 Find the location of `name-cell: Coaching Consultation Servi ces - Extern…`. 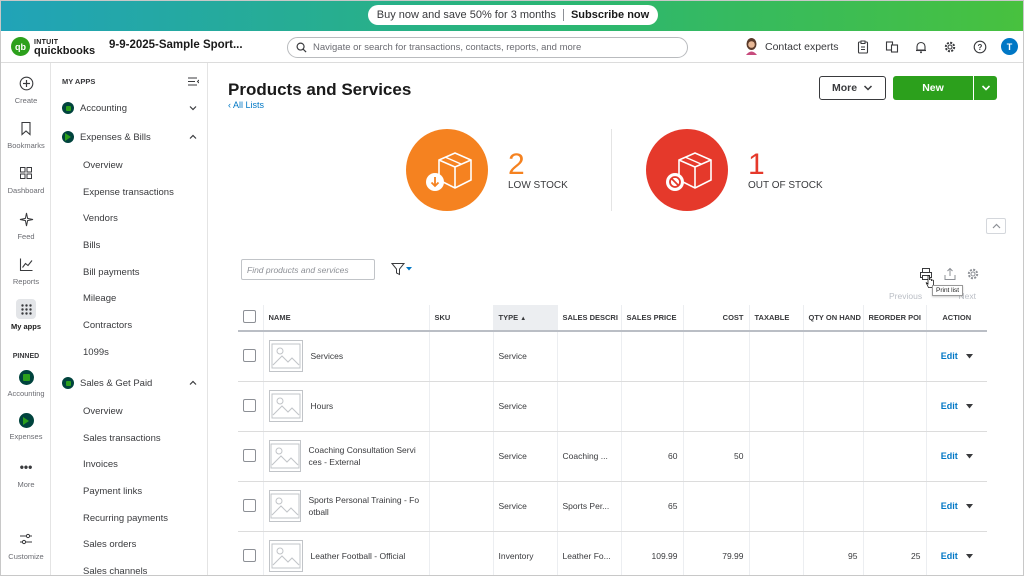

name-cell: Coaching Consultation Servi ces - Extern… is located at coordinates (346, 456).